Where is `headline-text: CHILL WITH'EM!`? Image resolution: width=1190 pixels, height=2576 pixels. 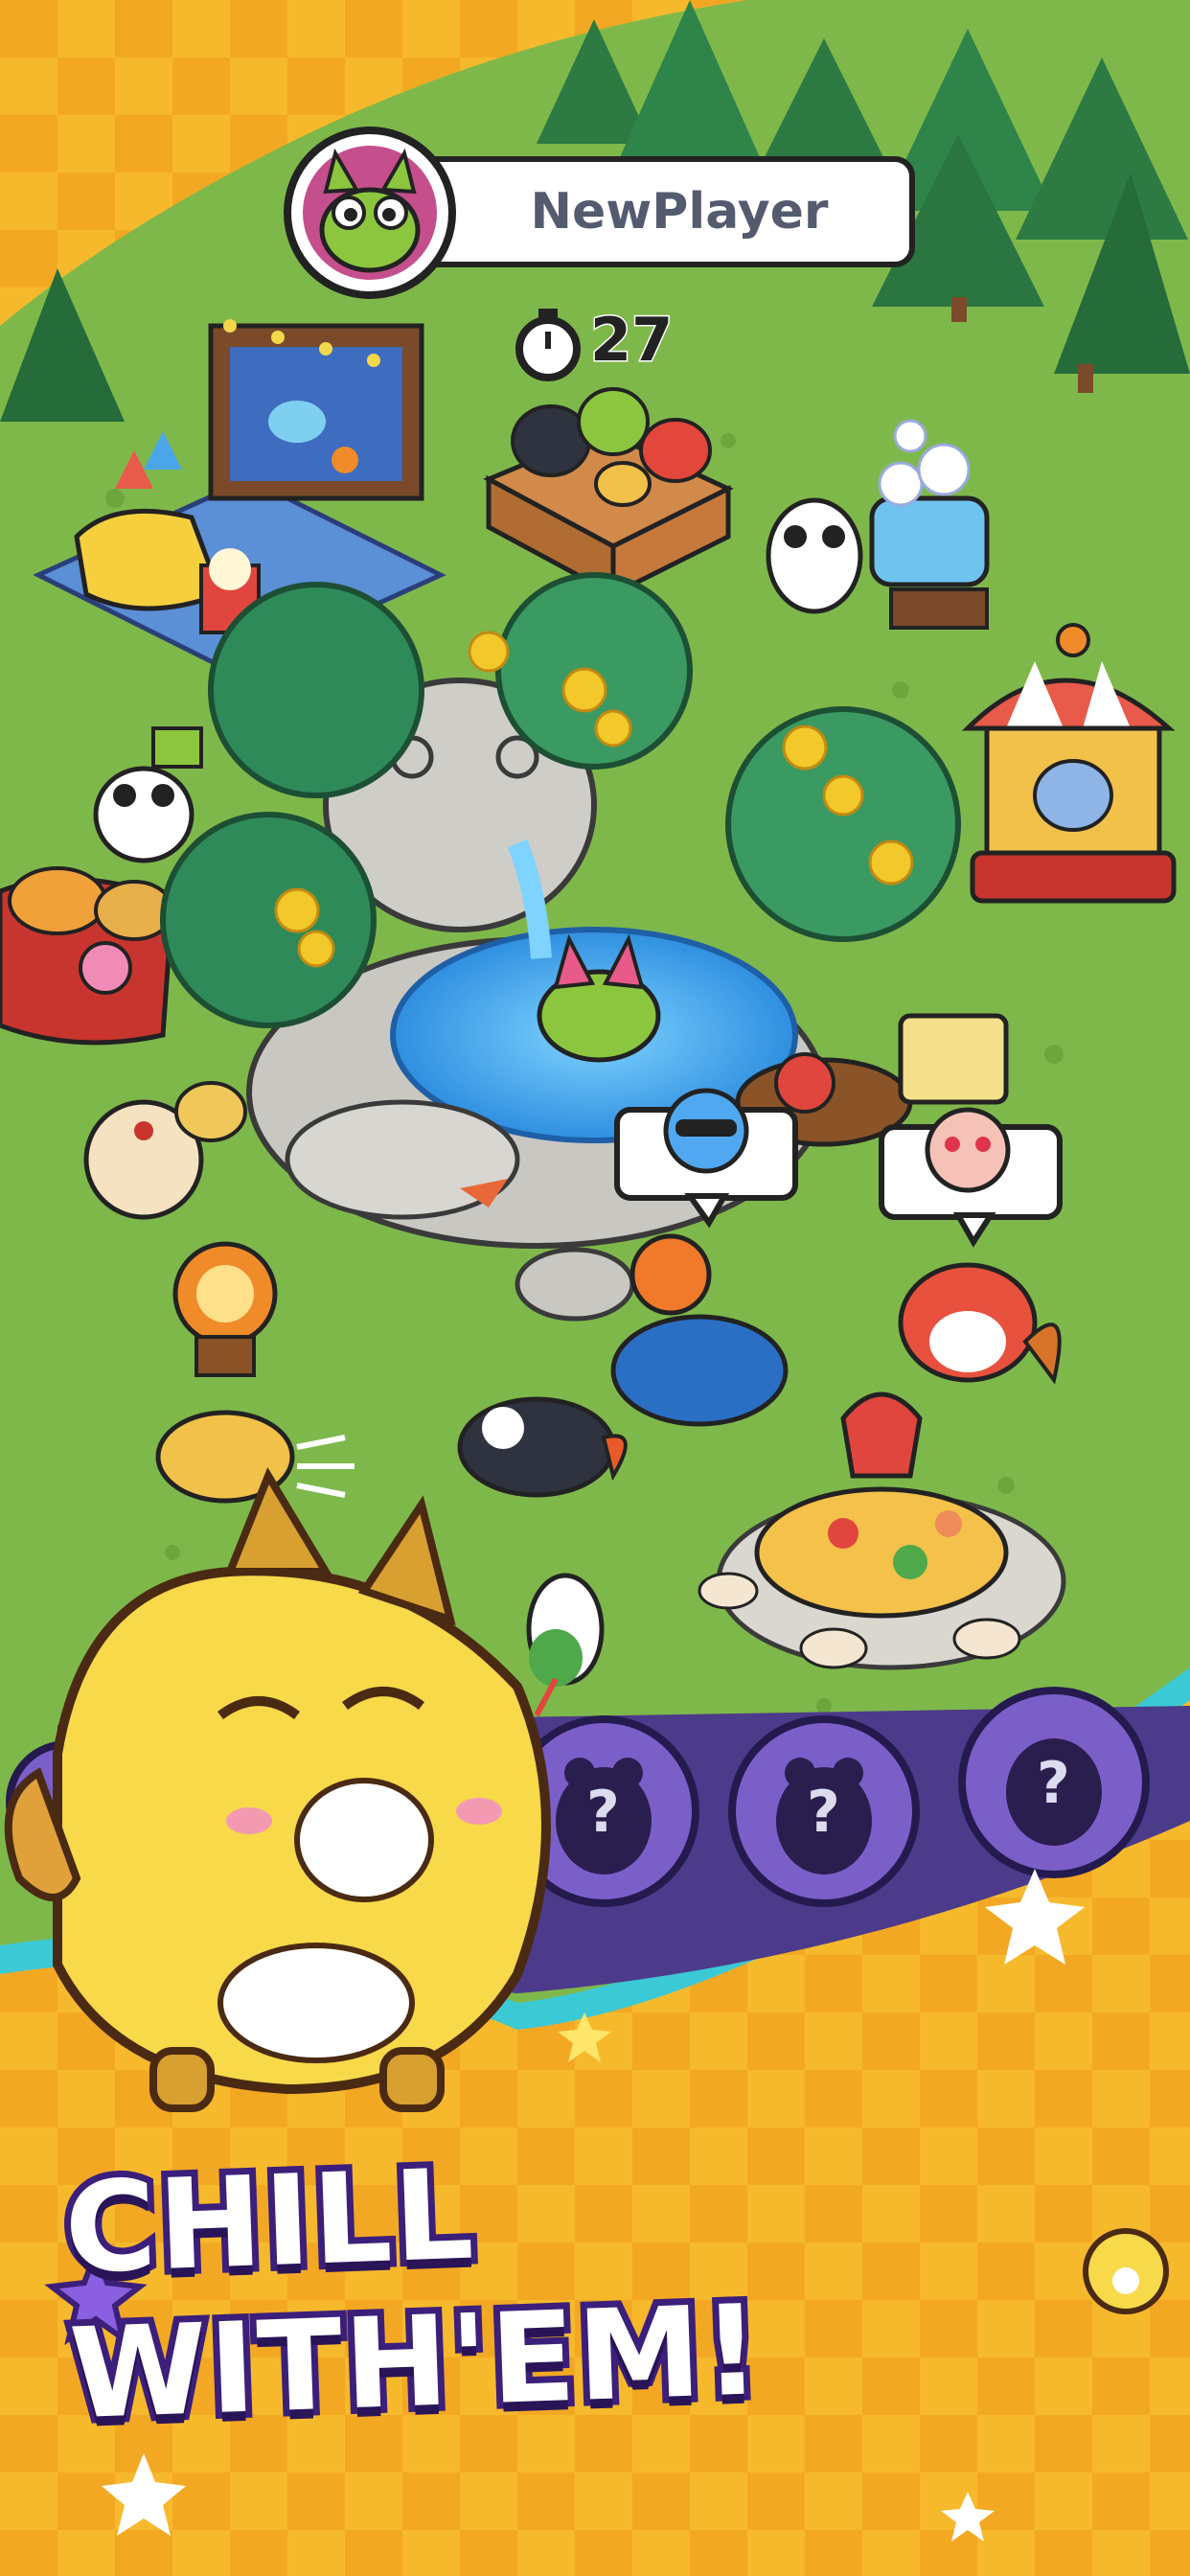
headline-text: CHILL WITH'EM! is located at coordinates (413, 2294).